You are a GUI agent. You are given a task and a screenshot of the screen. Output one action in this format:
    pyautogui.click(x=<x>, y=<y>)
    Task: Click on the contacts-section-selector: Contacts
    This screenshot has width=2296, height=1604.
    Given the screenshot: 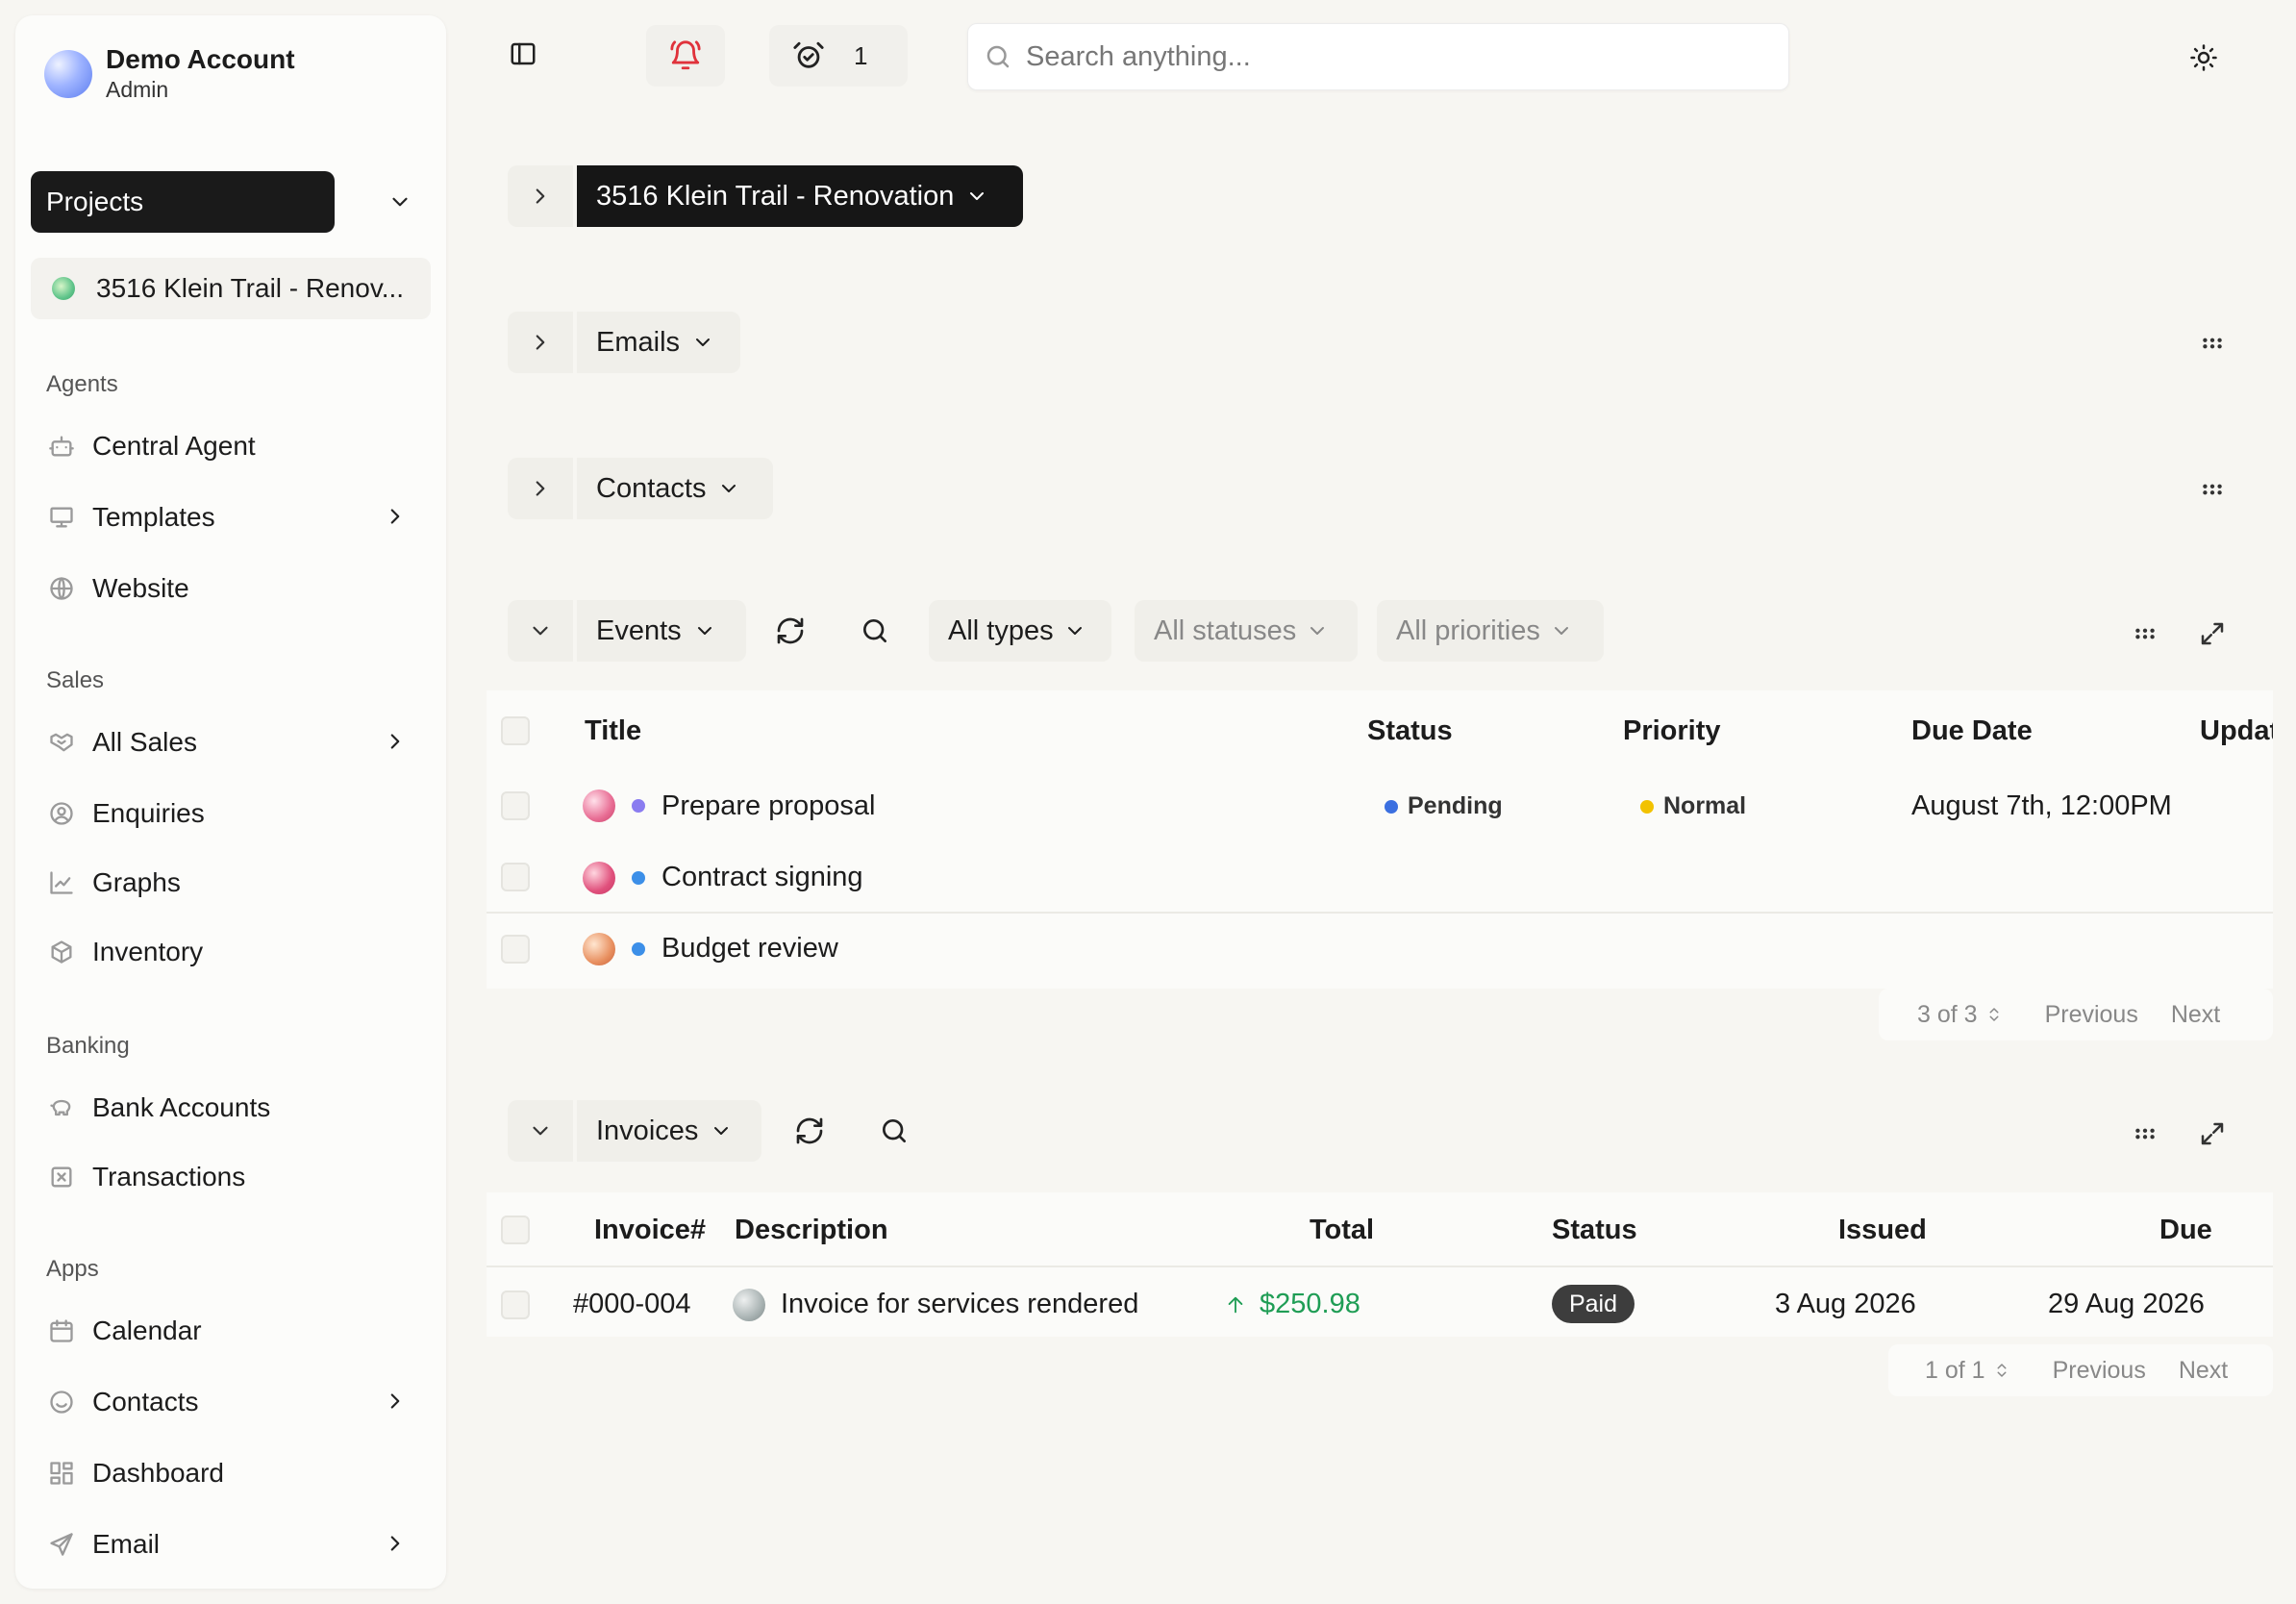 What is the action you would take?
    pyautogui.click(x=675, y=488)
    